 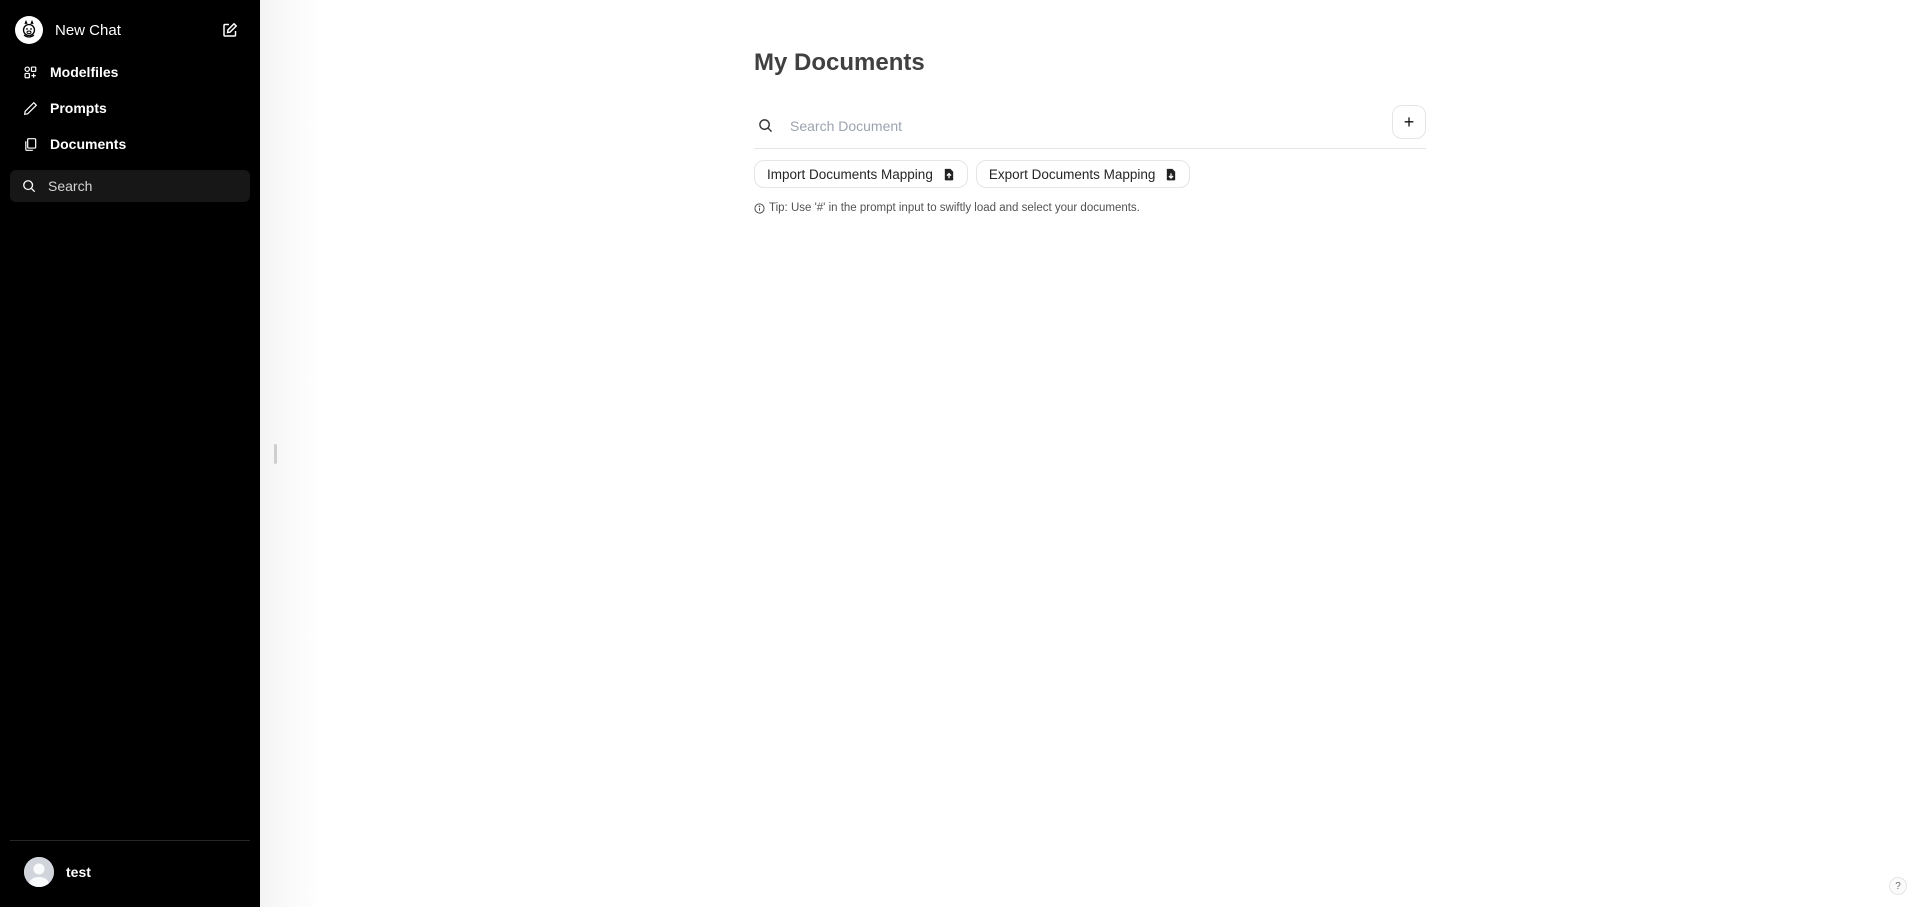 What do you see at coordinates (759, 208) in the screenshot?
I see `info-icon` at bounding box center [759, 208].